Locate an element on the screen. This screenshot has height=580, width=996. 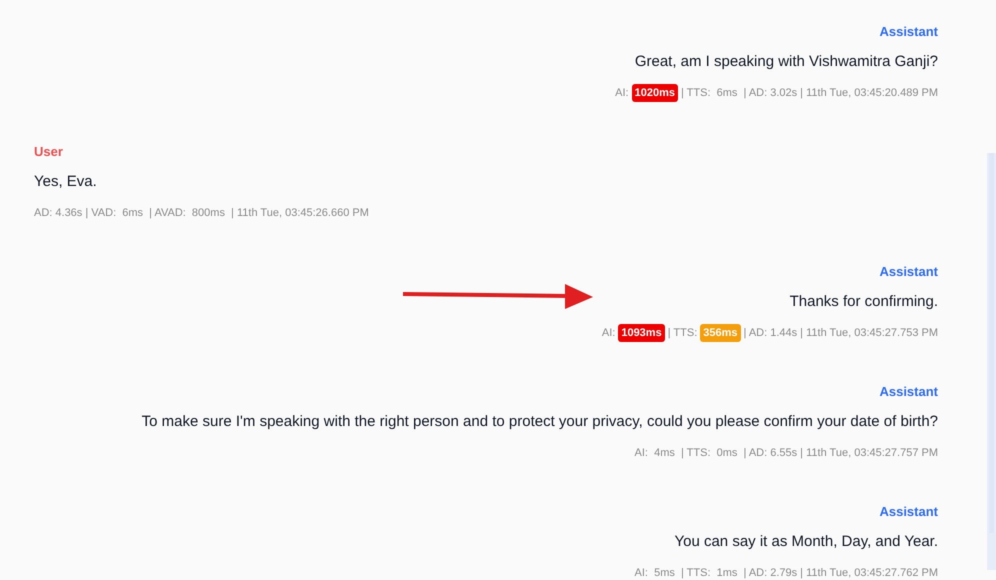
message-text: To make sure I'm speaking with the right person and to protect your privacy, could you please confirm your date of birth? is located at coordinates (540, 422).